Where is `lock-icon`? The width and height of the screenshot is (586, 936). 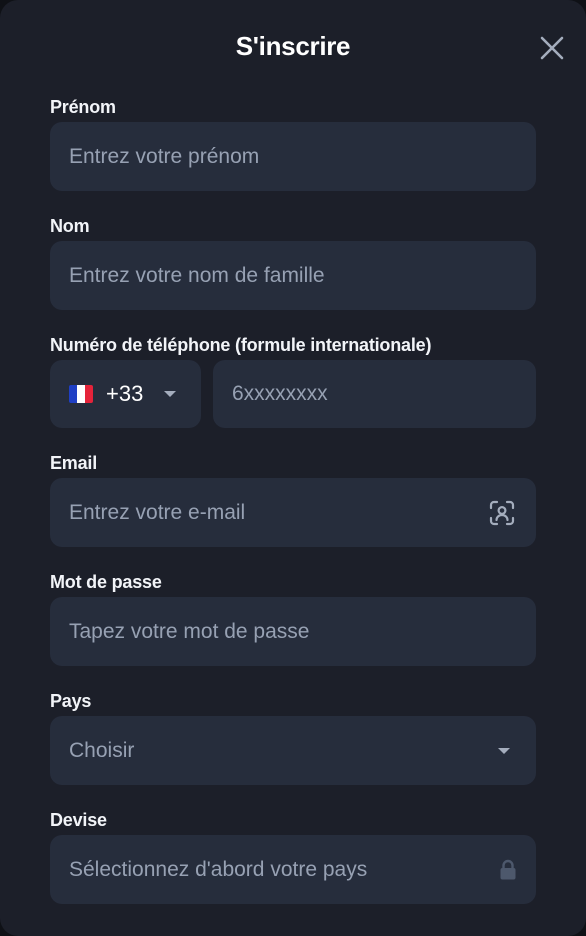 lock-icon is located at coordinates (508, 869).